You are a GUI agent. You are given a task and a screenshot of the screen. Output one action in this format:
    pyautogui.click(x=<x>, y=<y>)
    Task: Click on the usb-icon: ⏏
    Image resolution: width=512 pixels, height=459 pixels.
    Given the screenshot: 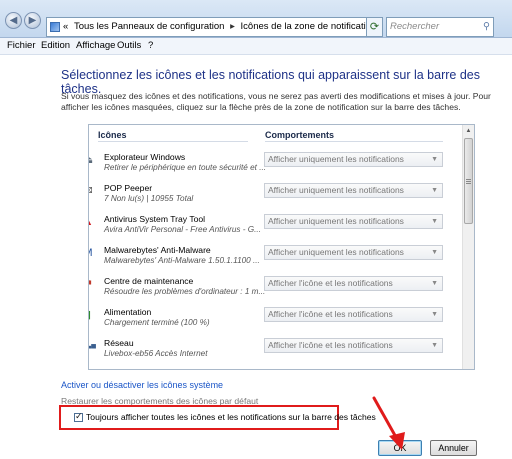 What is the action you would take?
    pyautogui.click(x=91, y=160)
    